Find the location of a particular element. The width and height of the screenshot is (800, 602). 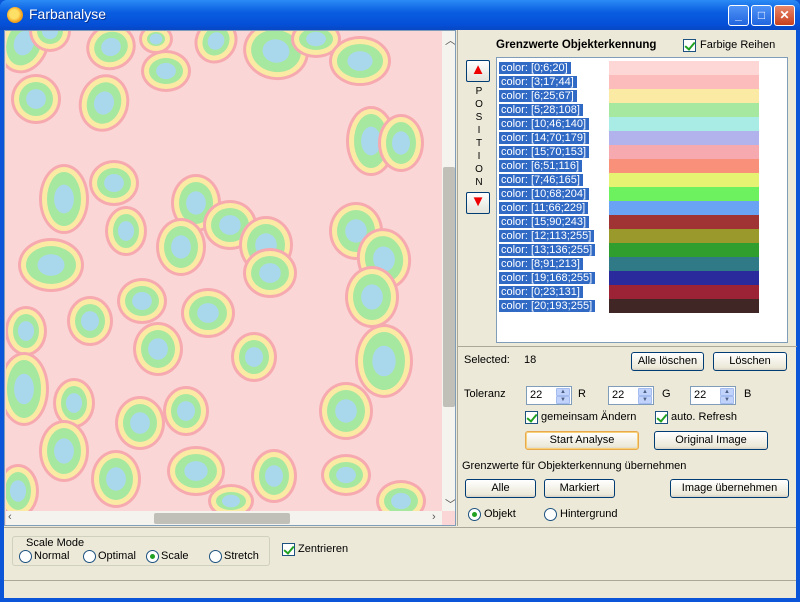

delete-button: Löschen is located at coordinates (750, 361).